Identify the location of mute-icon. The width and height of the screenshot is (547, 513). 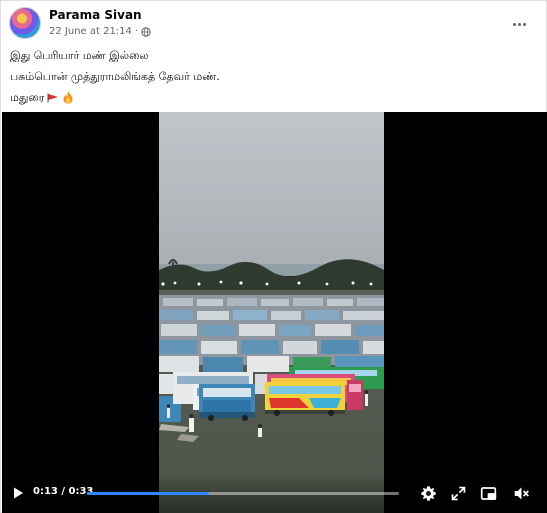
(521, 493).